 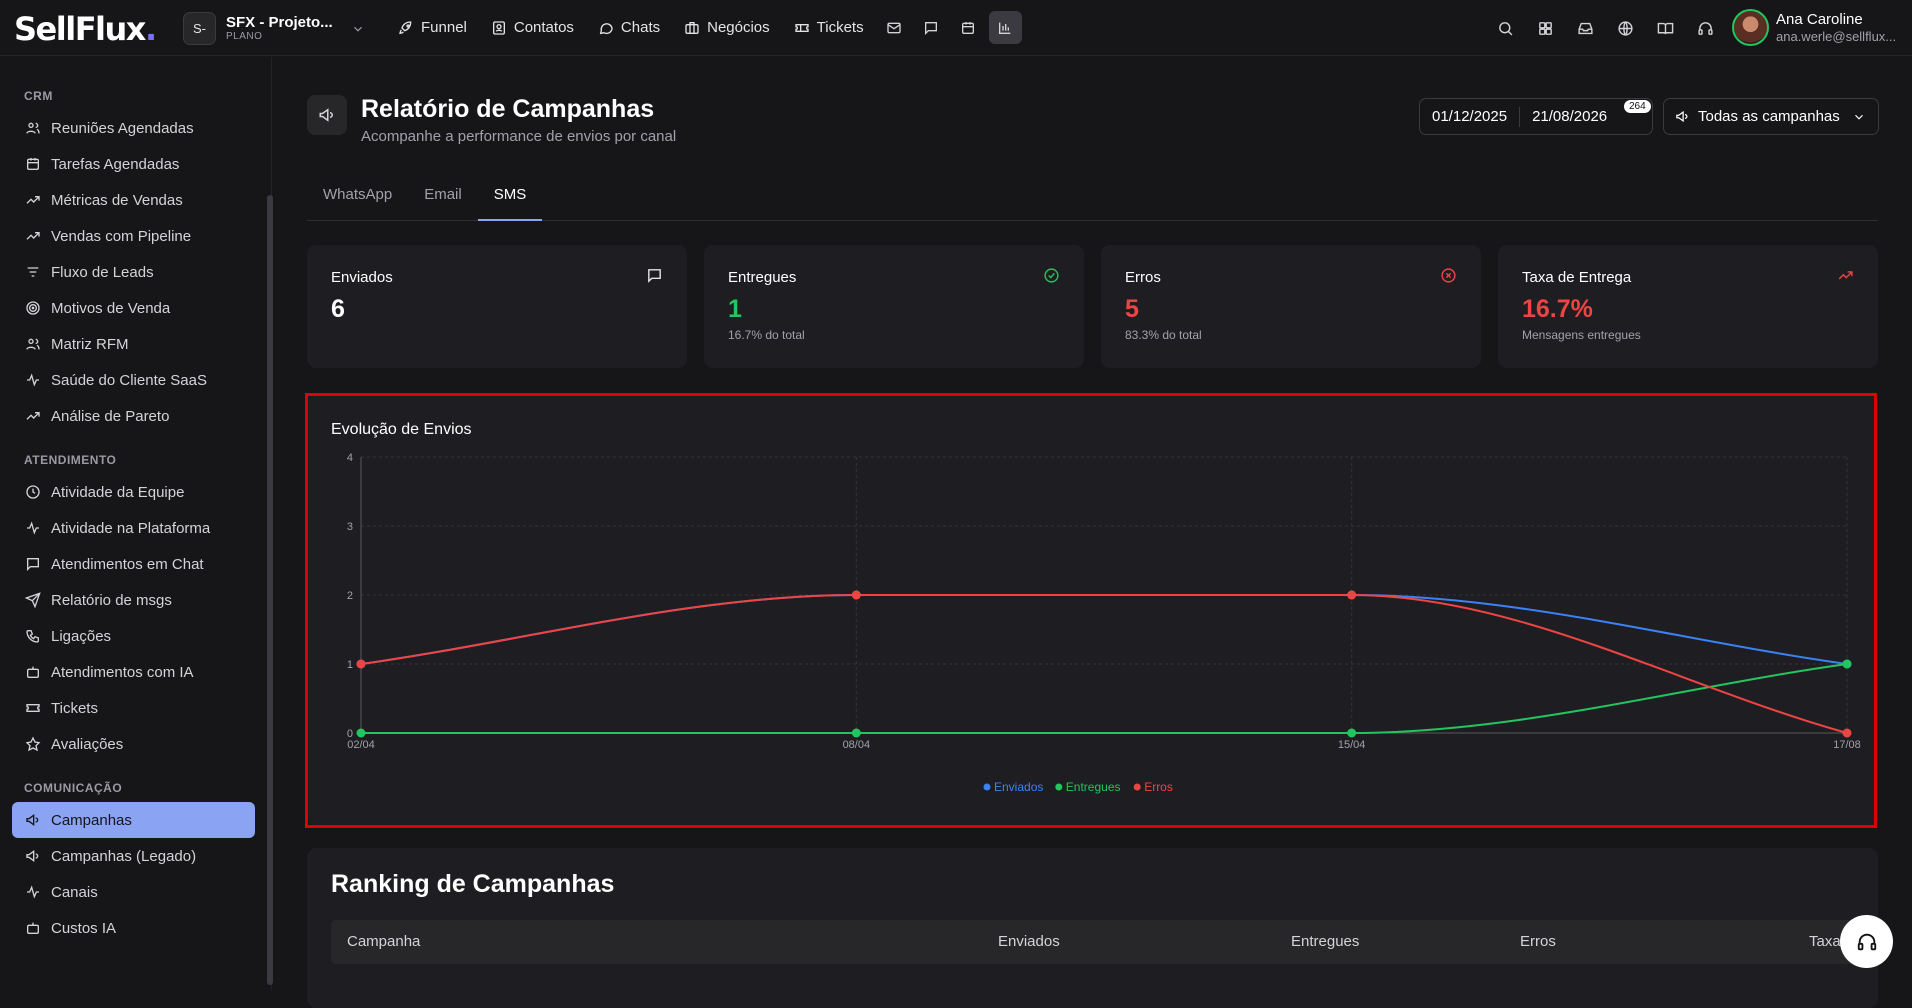 I want to click on card-value: 1, so click(x=735, y=309).